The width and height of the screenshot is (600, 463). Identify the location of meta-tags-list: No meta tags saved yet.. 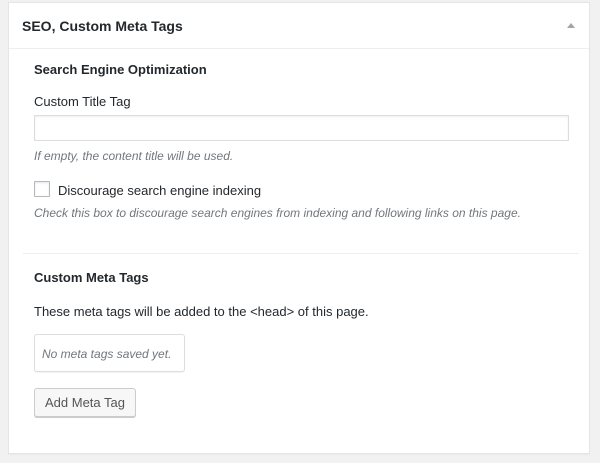
(109, 353).